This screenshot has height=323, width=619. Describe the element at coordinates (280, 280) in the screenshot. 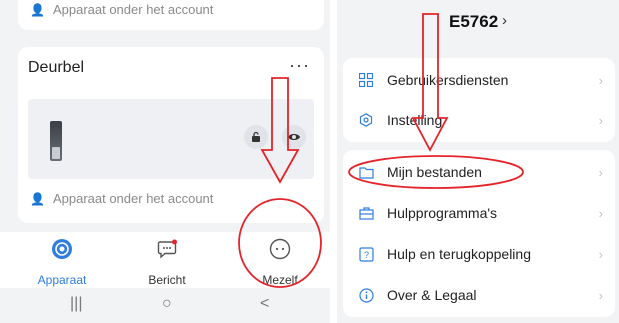

I see `tab-label: Mezelf` at that location.